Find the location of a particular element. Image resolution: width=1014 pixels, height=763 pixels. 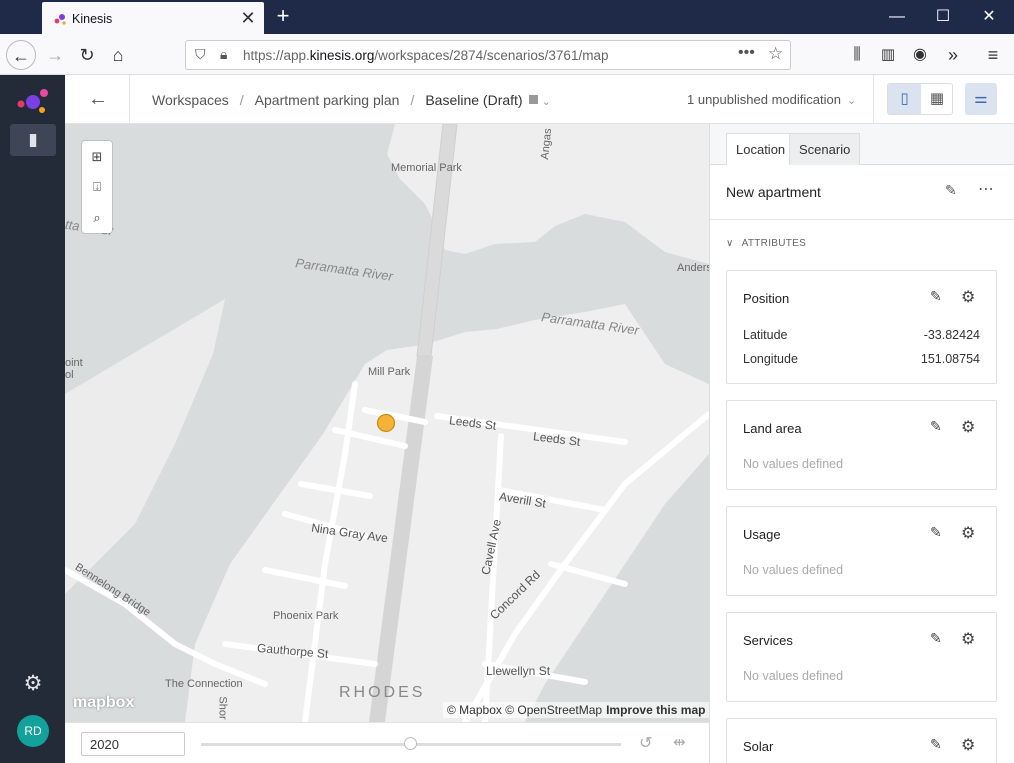

browser-title-bar: Kinesis ✕ + — ☐ ✕ is located at coordinates (507, 17).